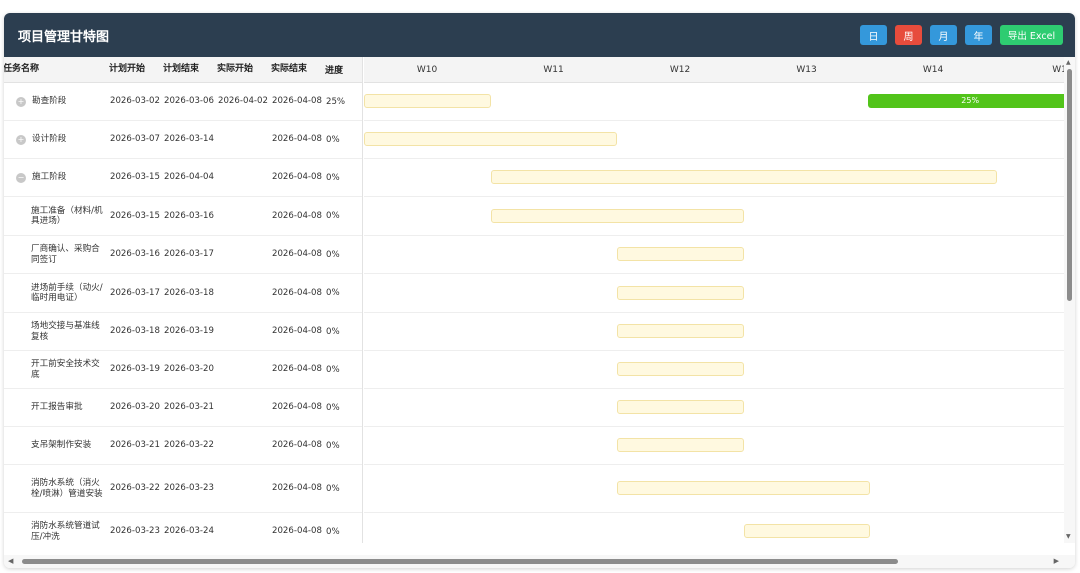  What do you see at coordinates (336, 101) in the screenshot?
I see `progress-cell: 25%` at bounding box center [336, 101].